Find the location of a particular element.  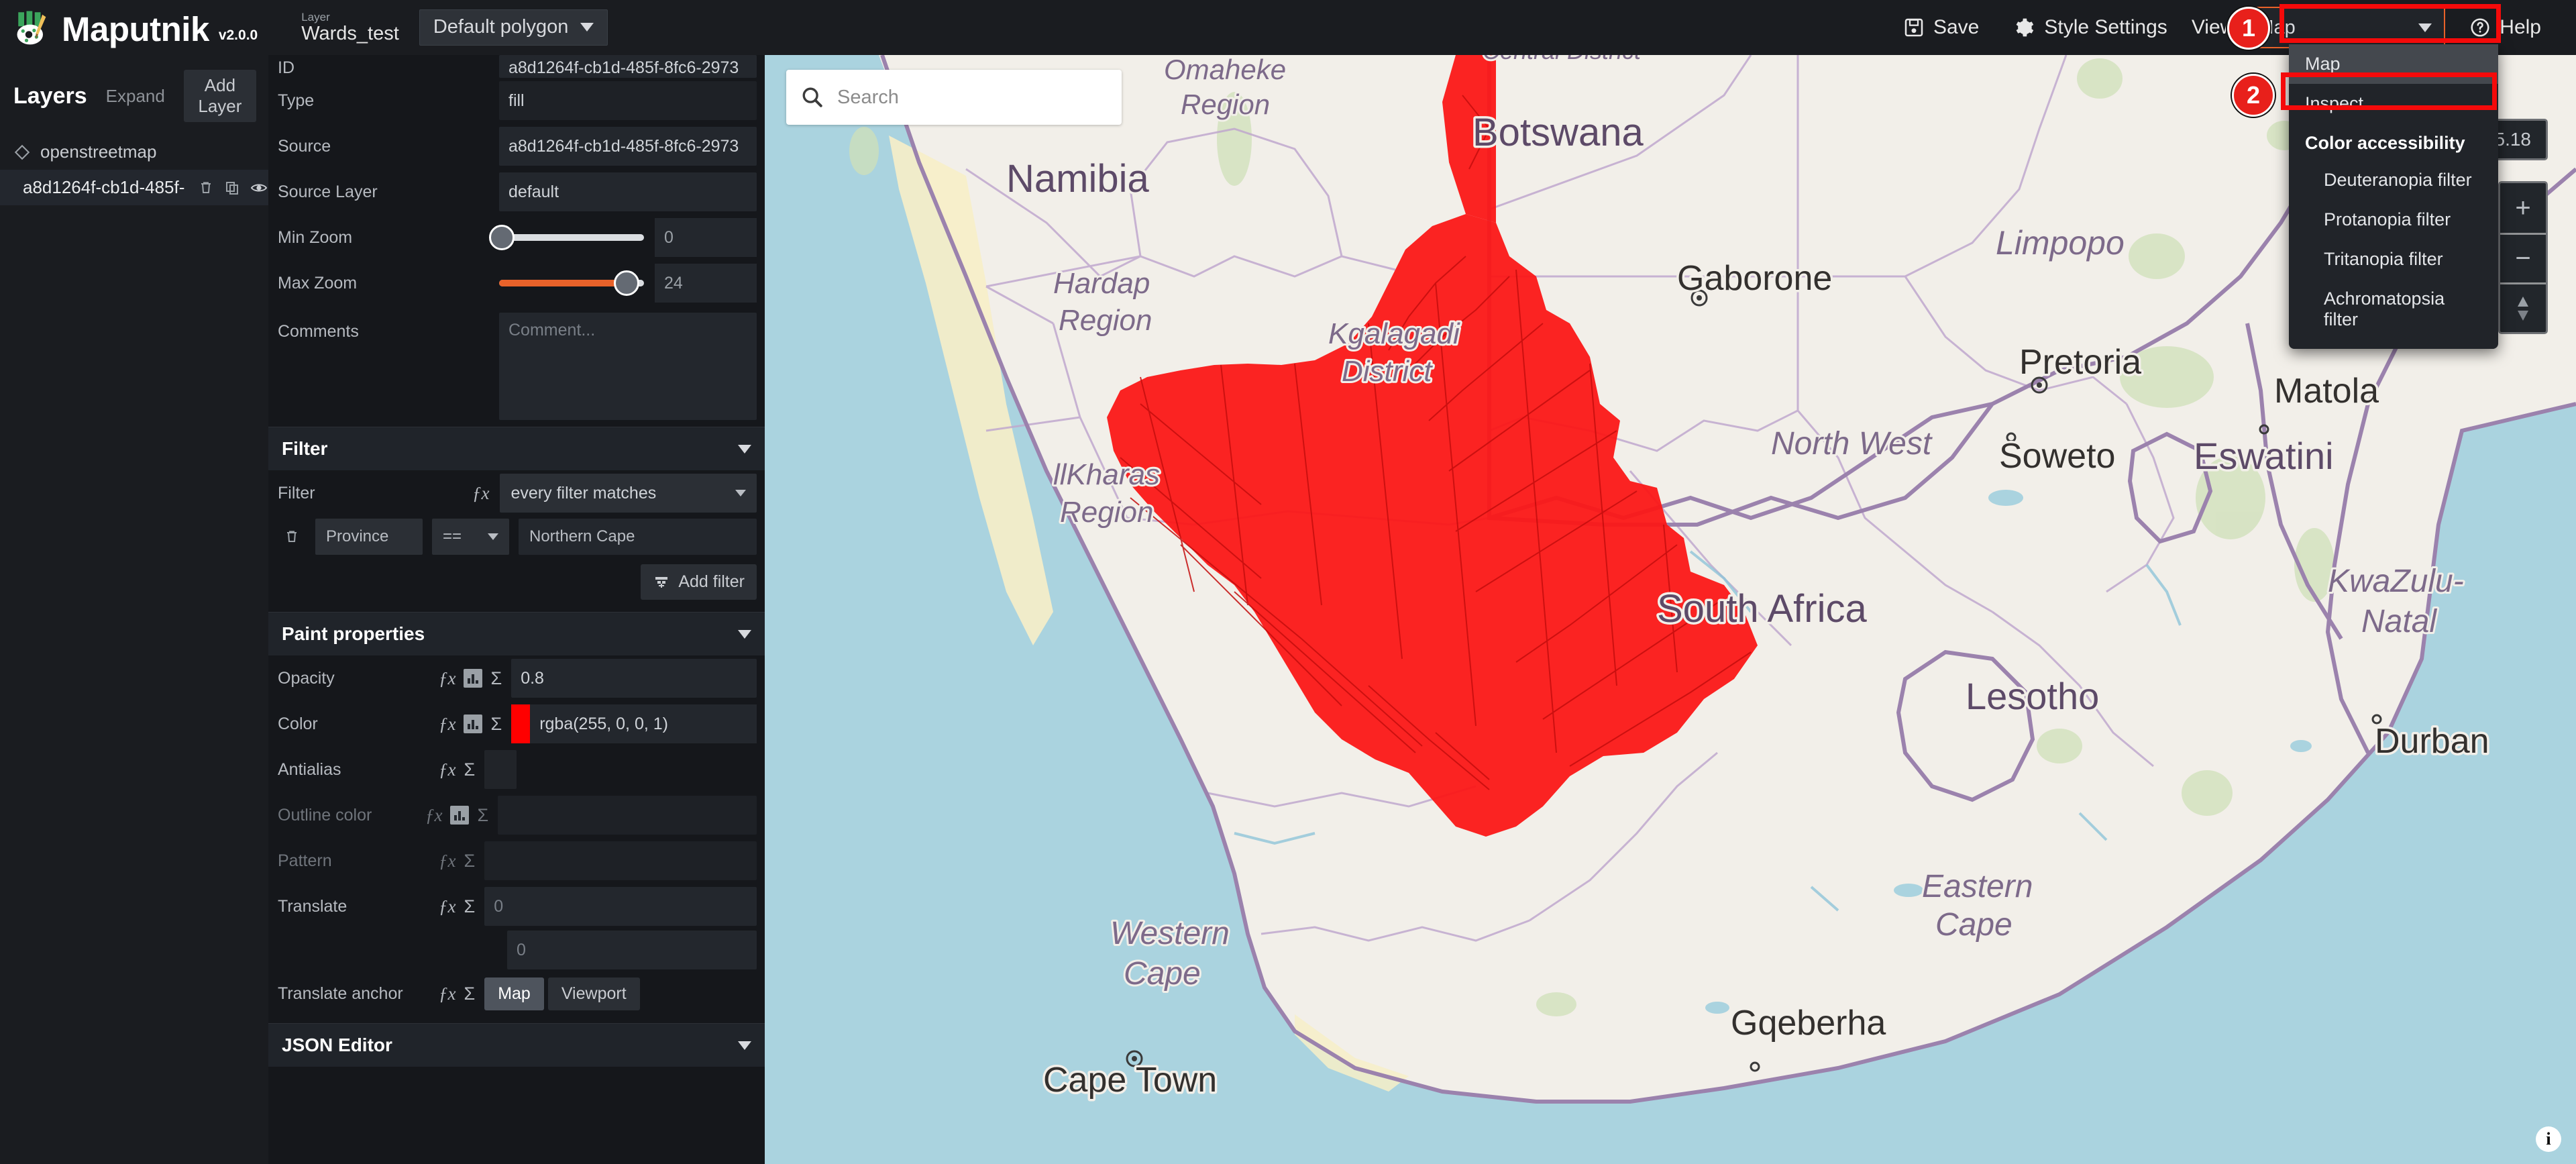

layers-panel-header: Layers Expand Add Layer is located at coordinates (134, 89).